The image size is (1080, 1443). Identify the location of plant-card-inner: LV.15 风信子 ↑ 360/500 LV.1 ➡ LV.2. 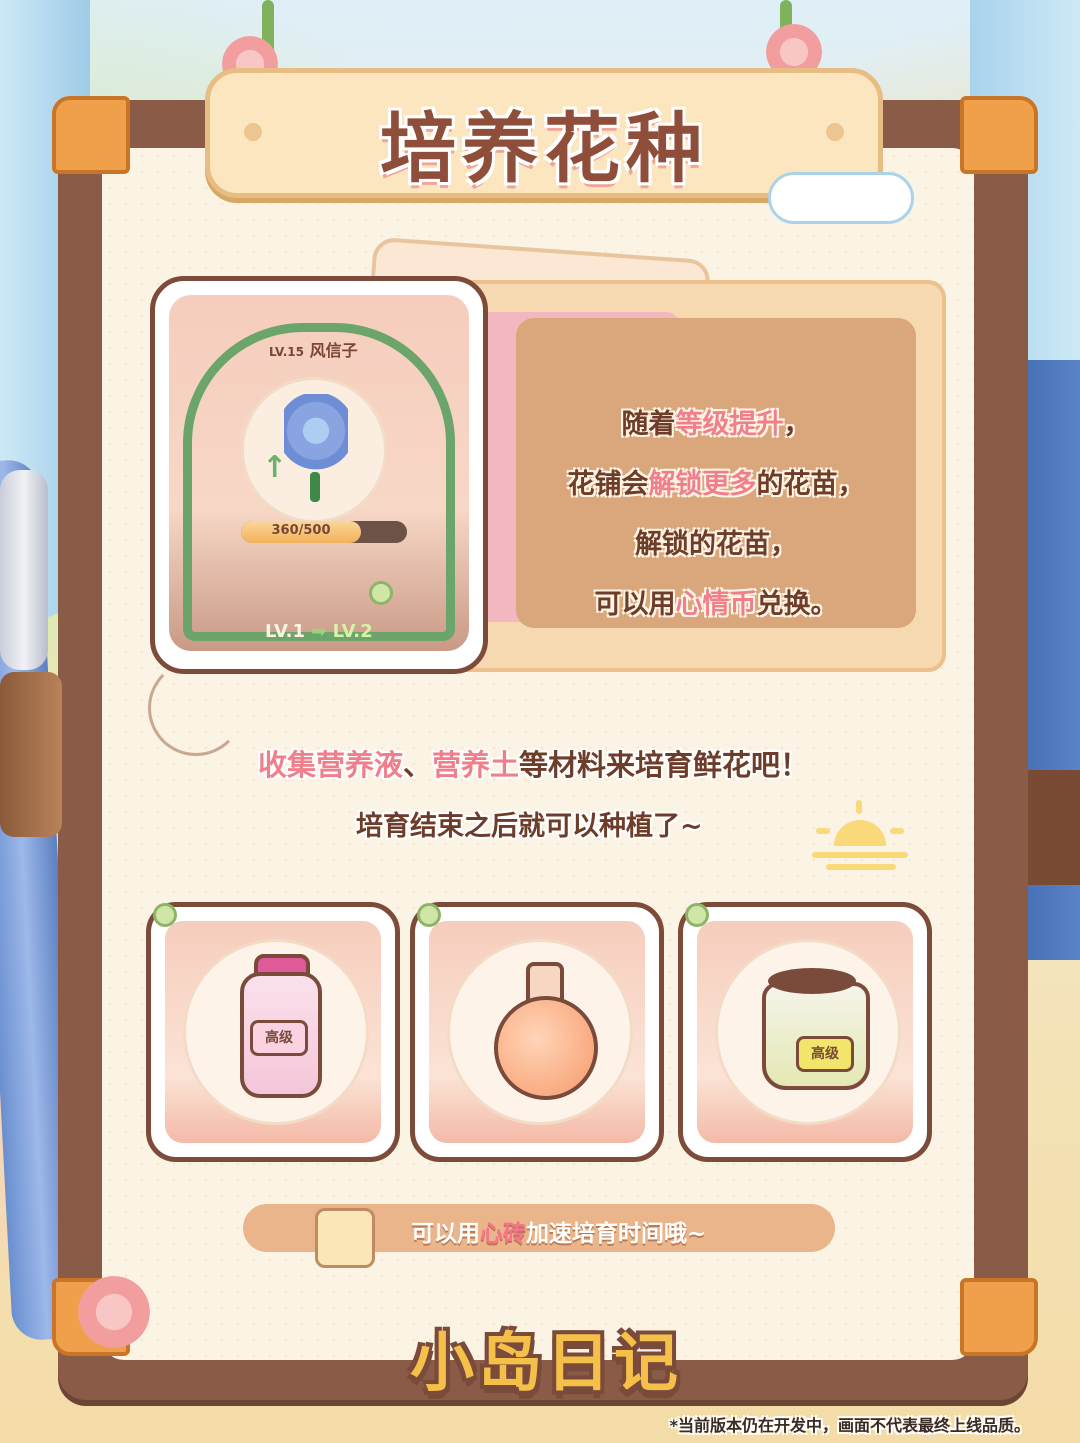
(319, 473).